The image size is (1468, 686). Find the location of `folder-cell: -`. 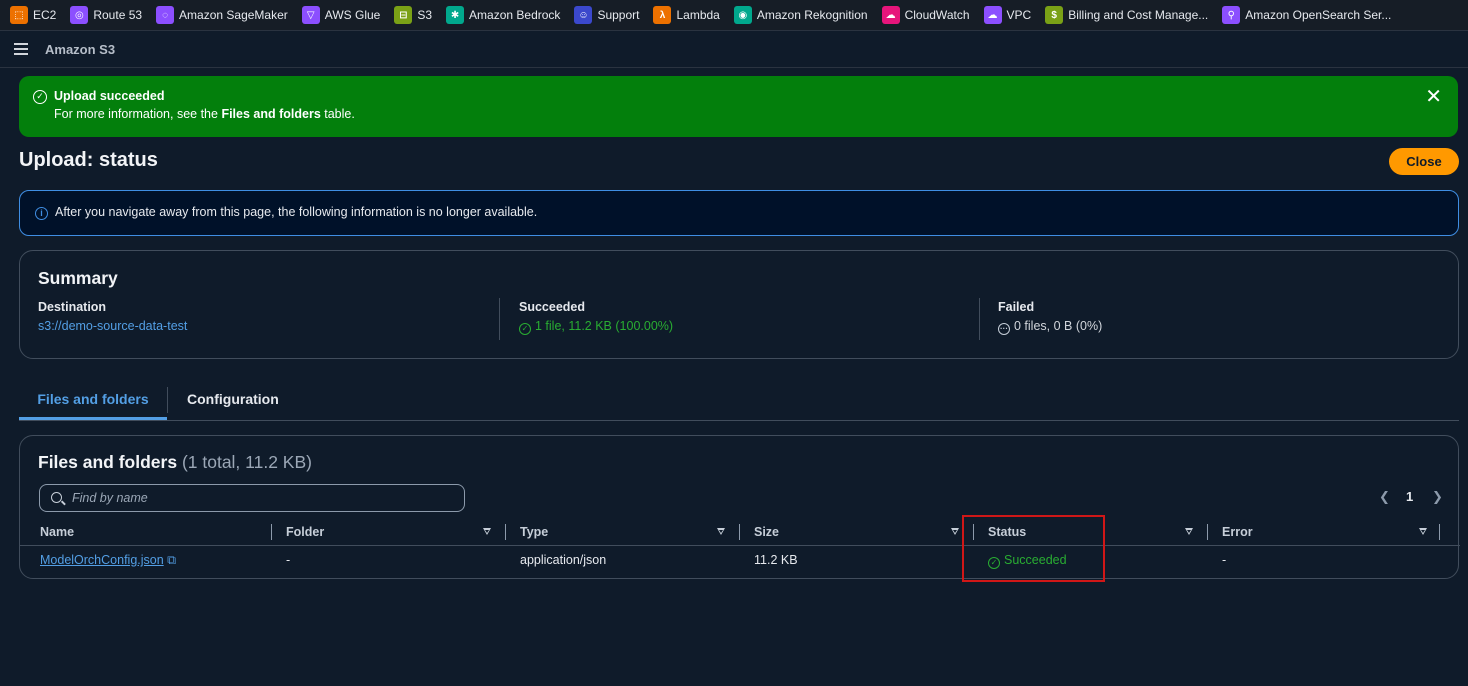

folder-cell: - is located at coordinates (288, 560).